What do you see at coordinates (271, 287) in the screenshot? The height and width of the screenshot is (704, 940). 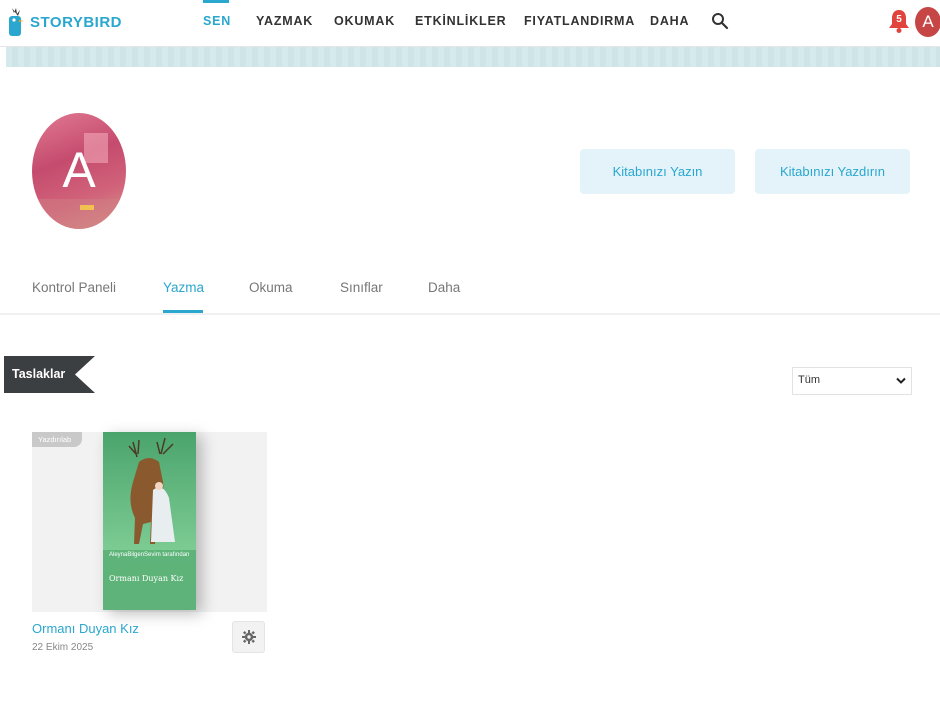 I see `tab-okuma: Okuma` at bounding box center [271, 287].